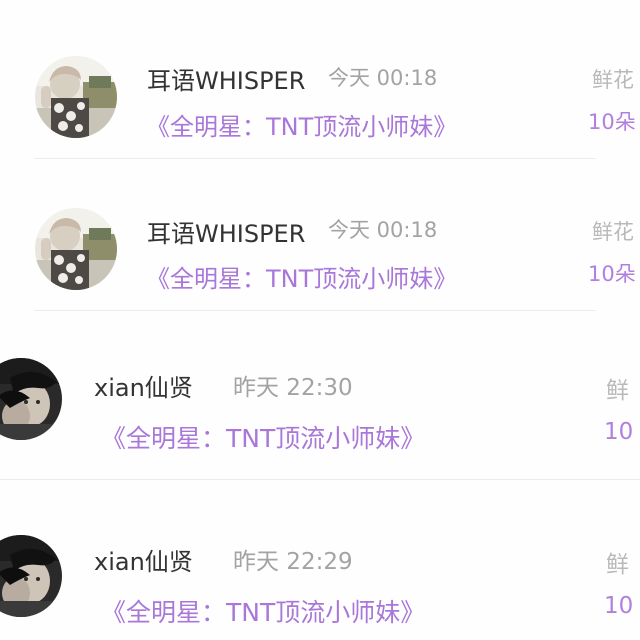 The image size is (640, 640). I want to click on timestamp: 昨天 22:30, so click(293, 388).